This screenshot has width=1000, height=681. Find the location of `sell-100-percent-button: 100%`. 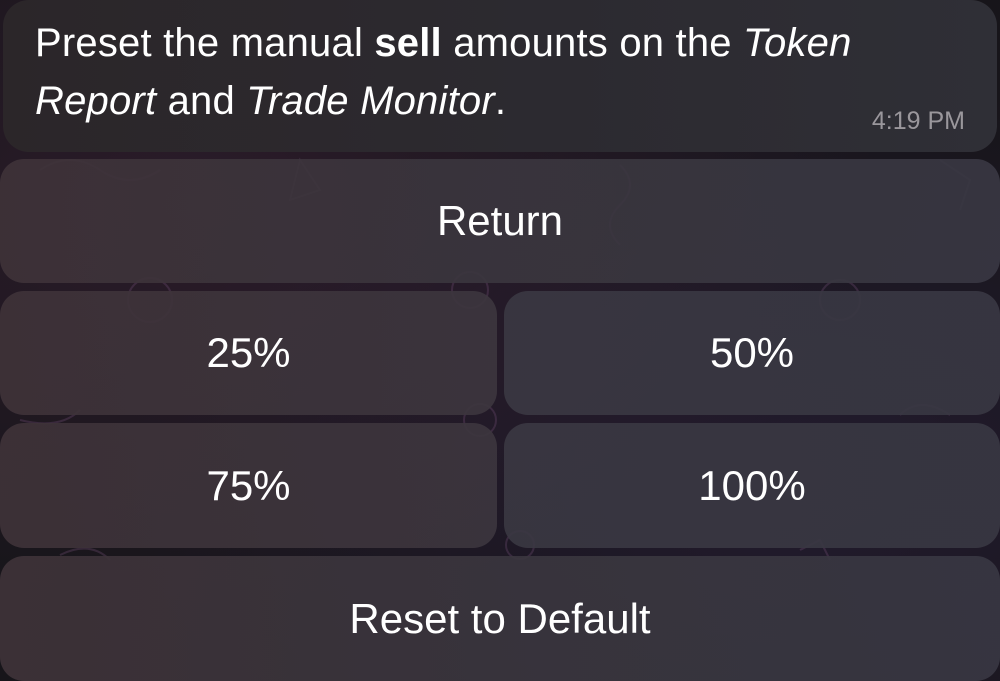

sell-100-percent-button: 100% is located at coordinates (752, 485).